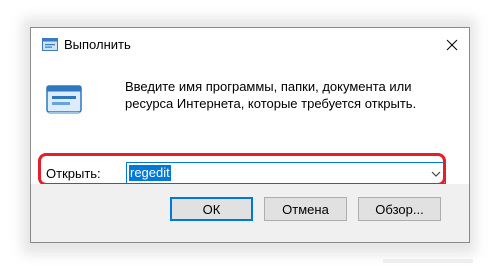 The image size is (495, 272). I want to click on window-title: Выполнить, so click(97, 44).